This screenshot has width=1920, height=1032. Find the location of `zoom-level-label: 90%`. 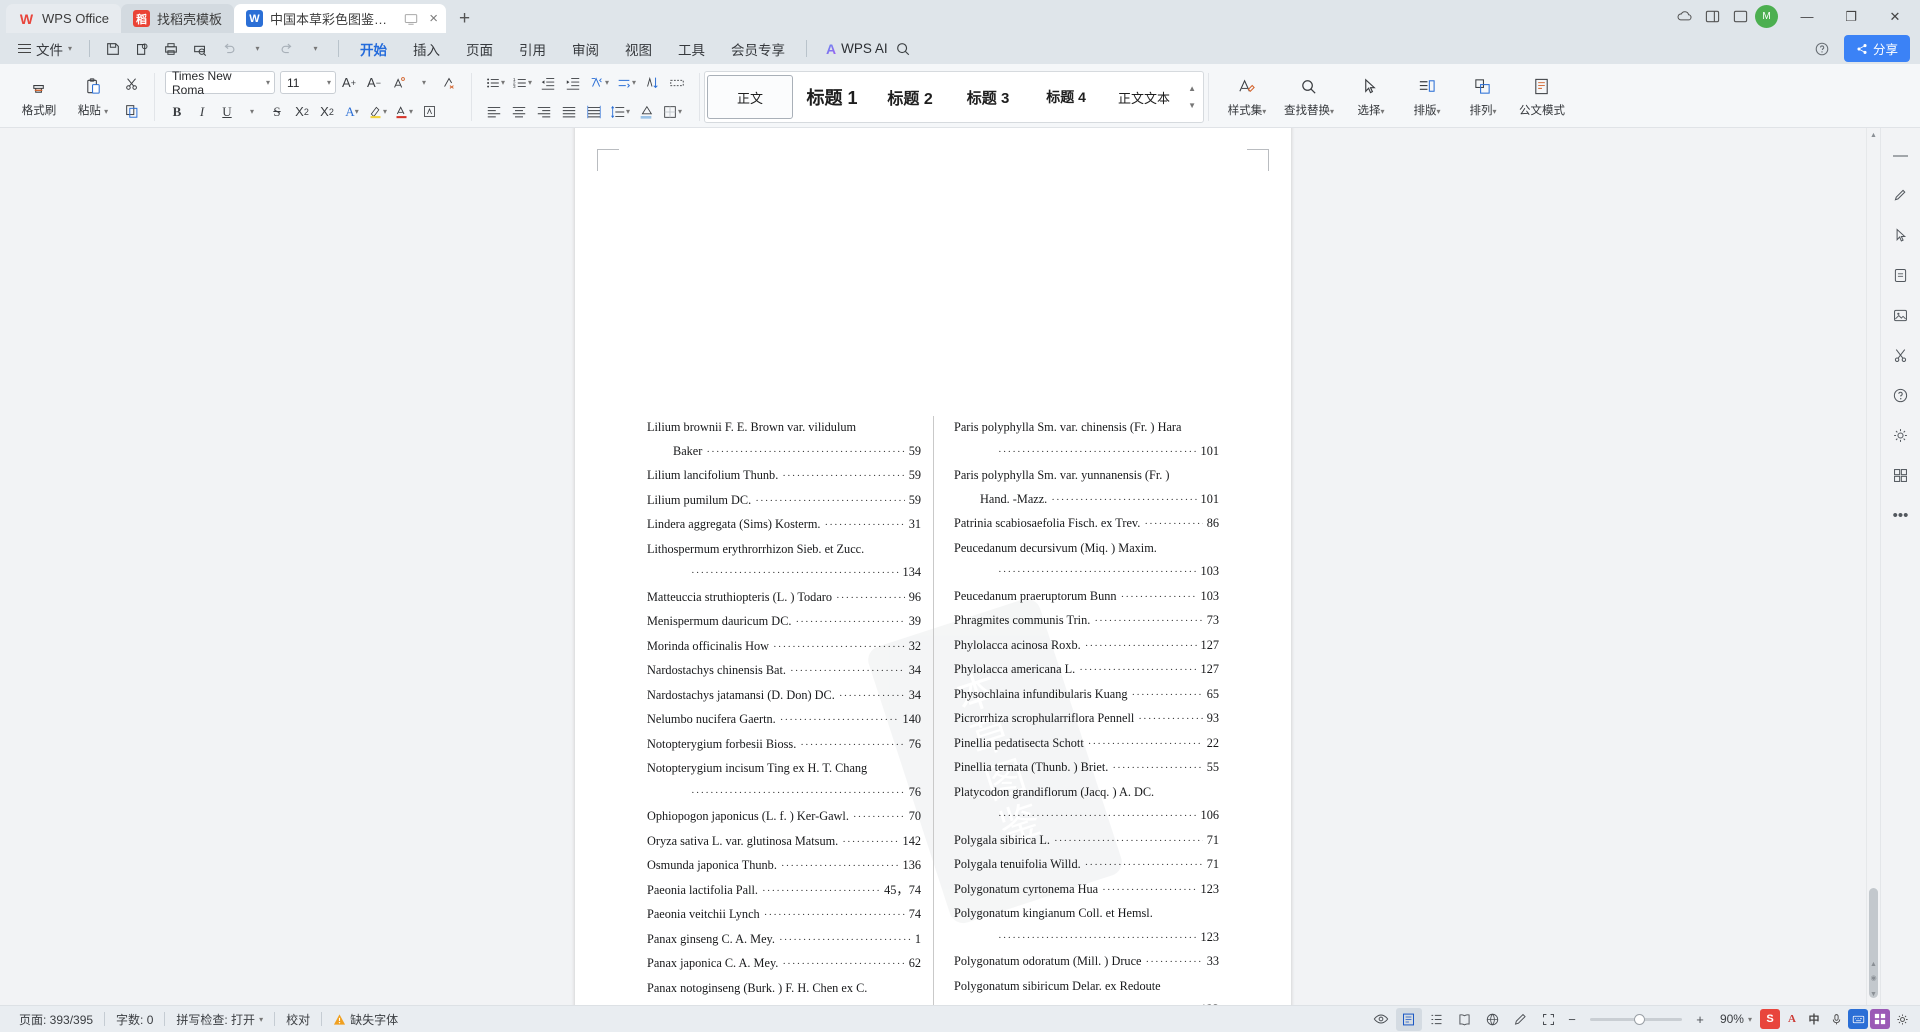

zoom-level-label: 90% is located at coordinates (1727, 1019).